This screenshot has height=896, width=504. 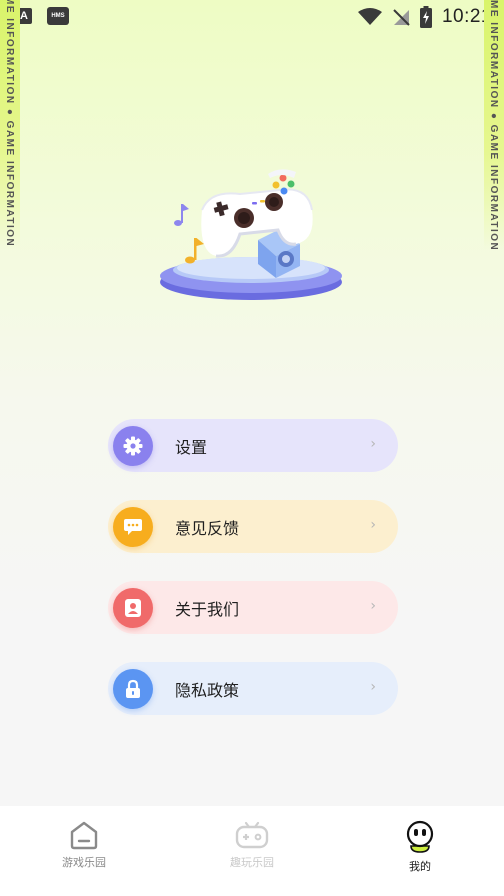 I want to click on menu-item-label: 意见反馈, so click(x=207, y=528).